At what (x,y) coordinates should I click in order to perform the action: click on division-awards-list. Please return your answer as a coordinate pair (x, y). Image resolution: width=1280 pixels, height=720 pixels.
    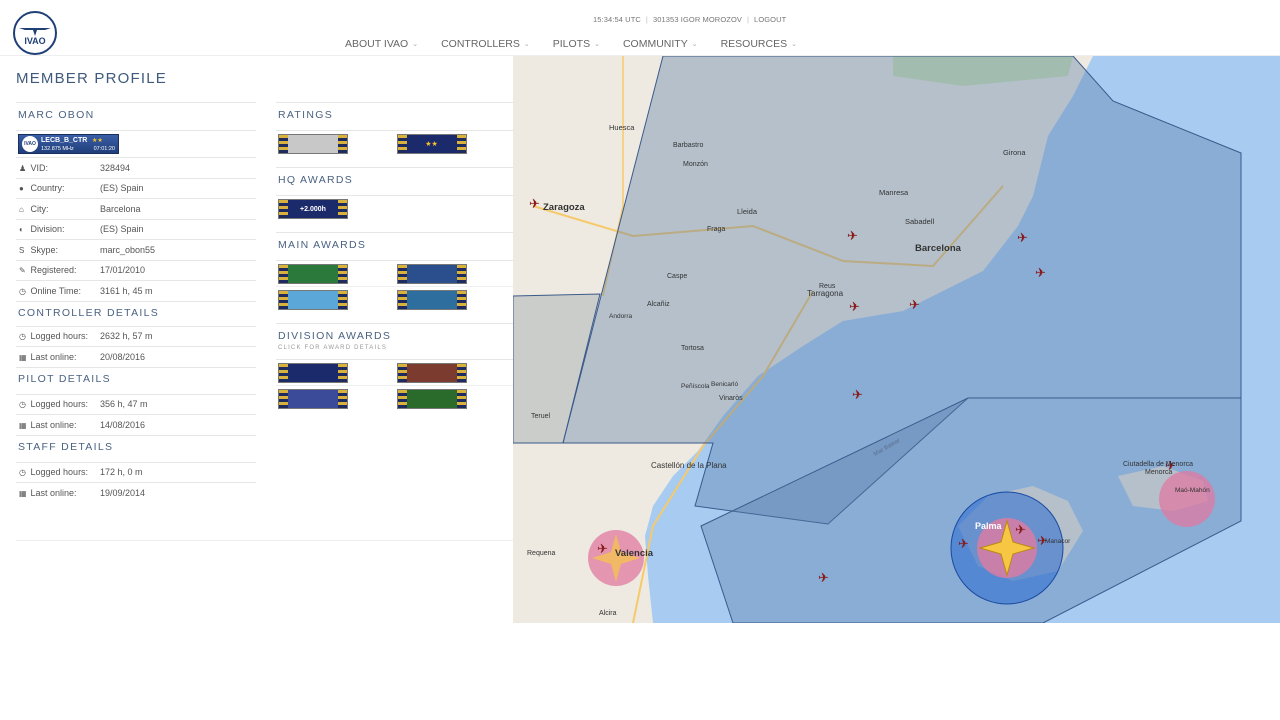
    Looking at the image, I should click on (394, 385).